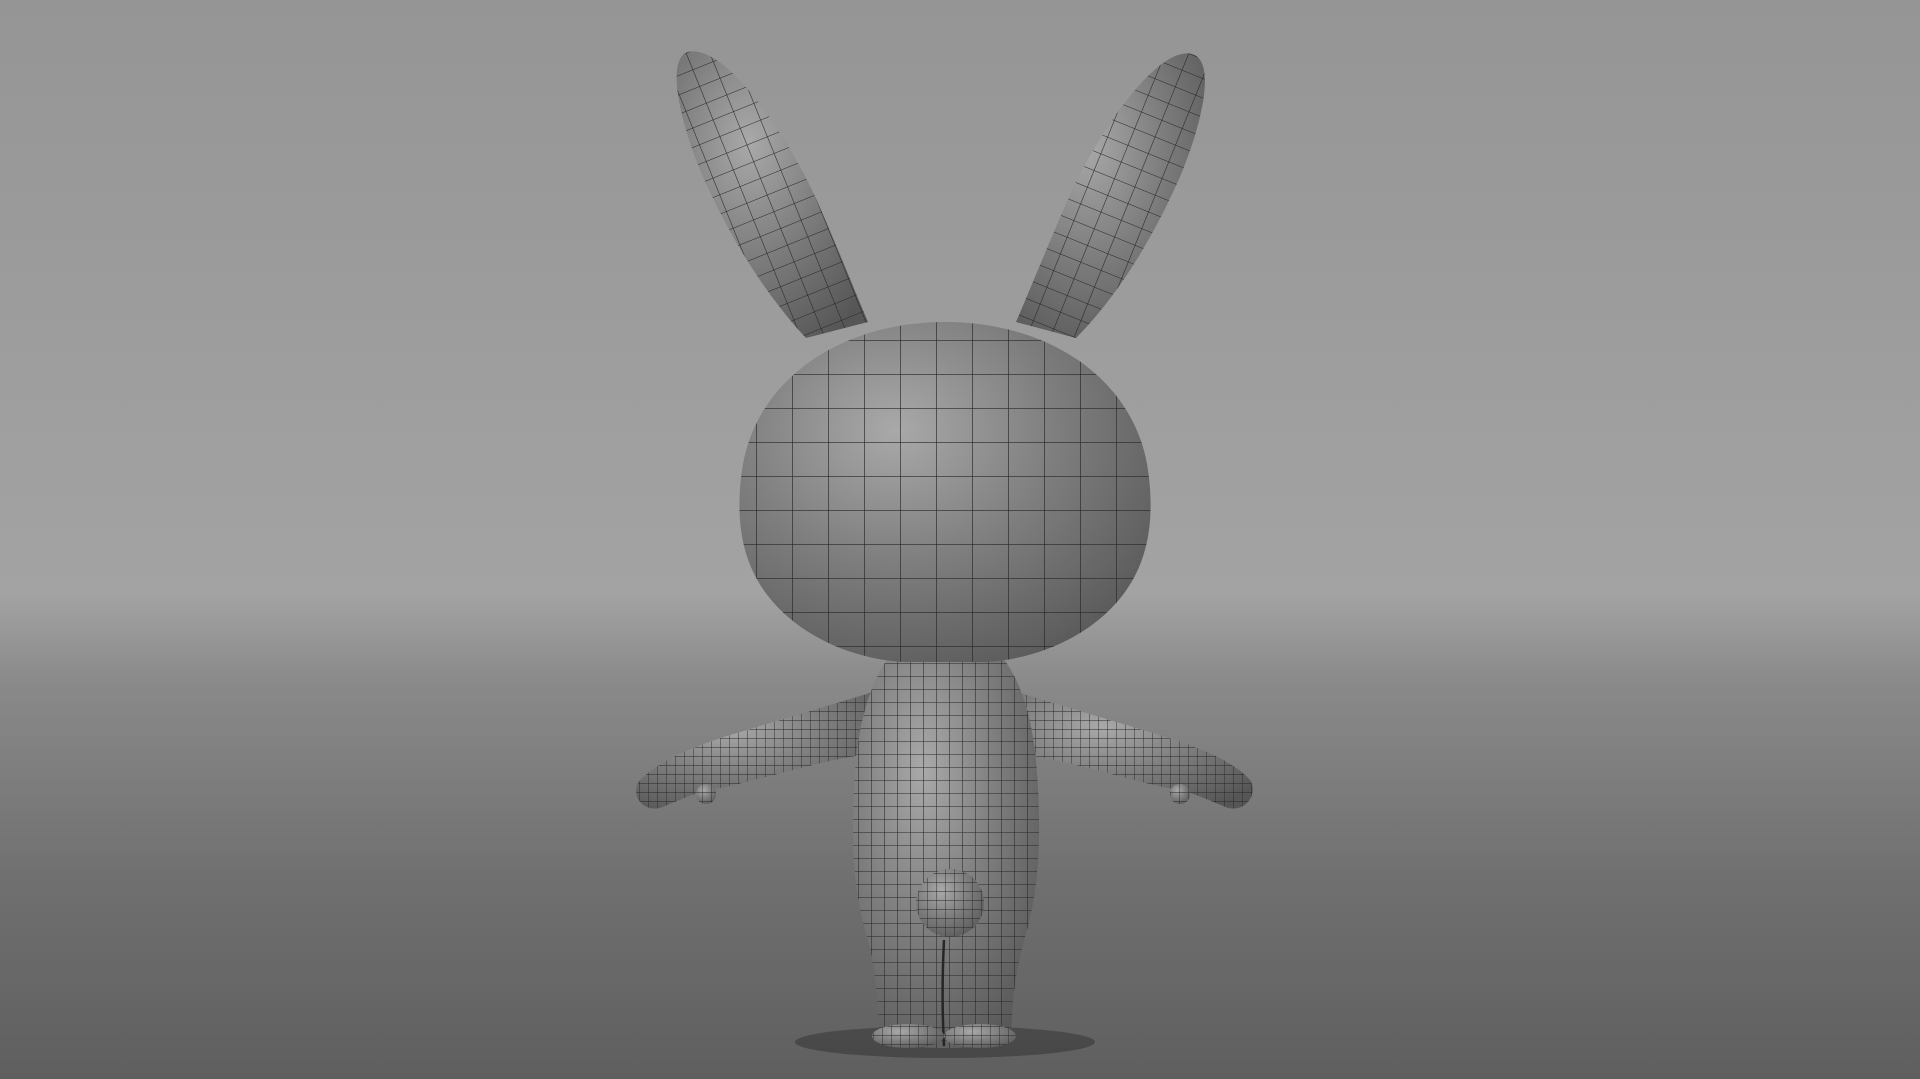  Describe the element at coordinates (946, 844) in the screenshot. I see `body` at that location.